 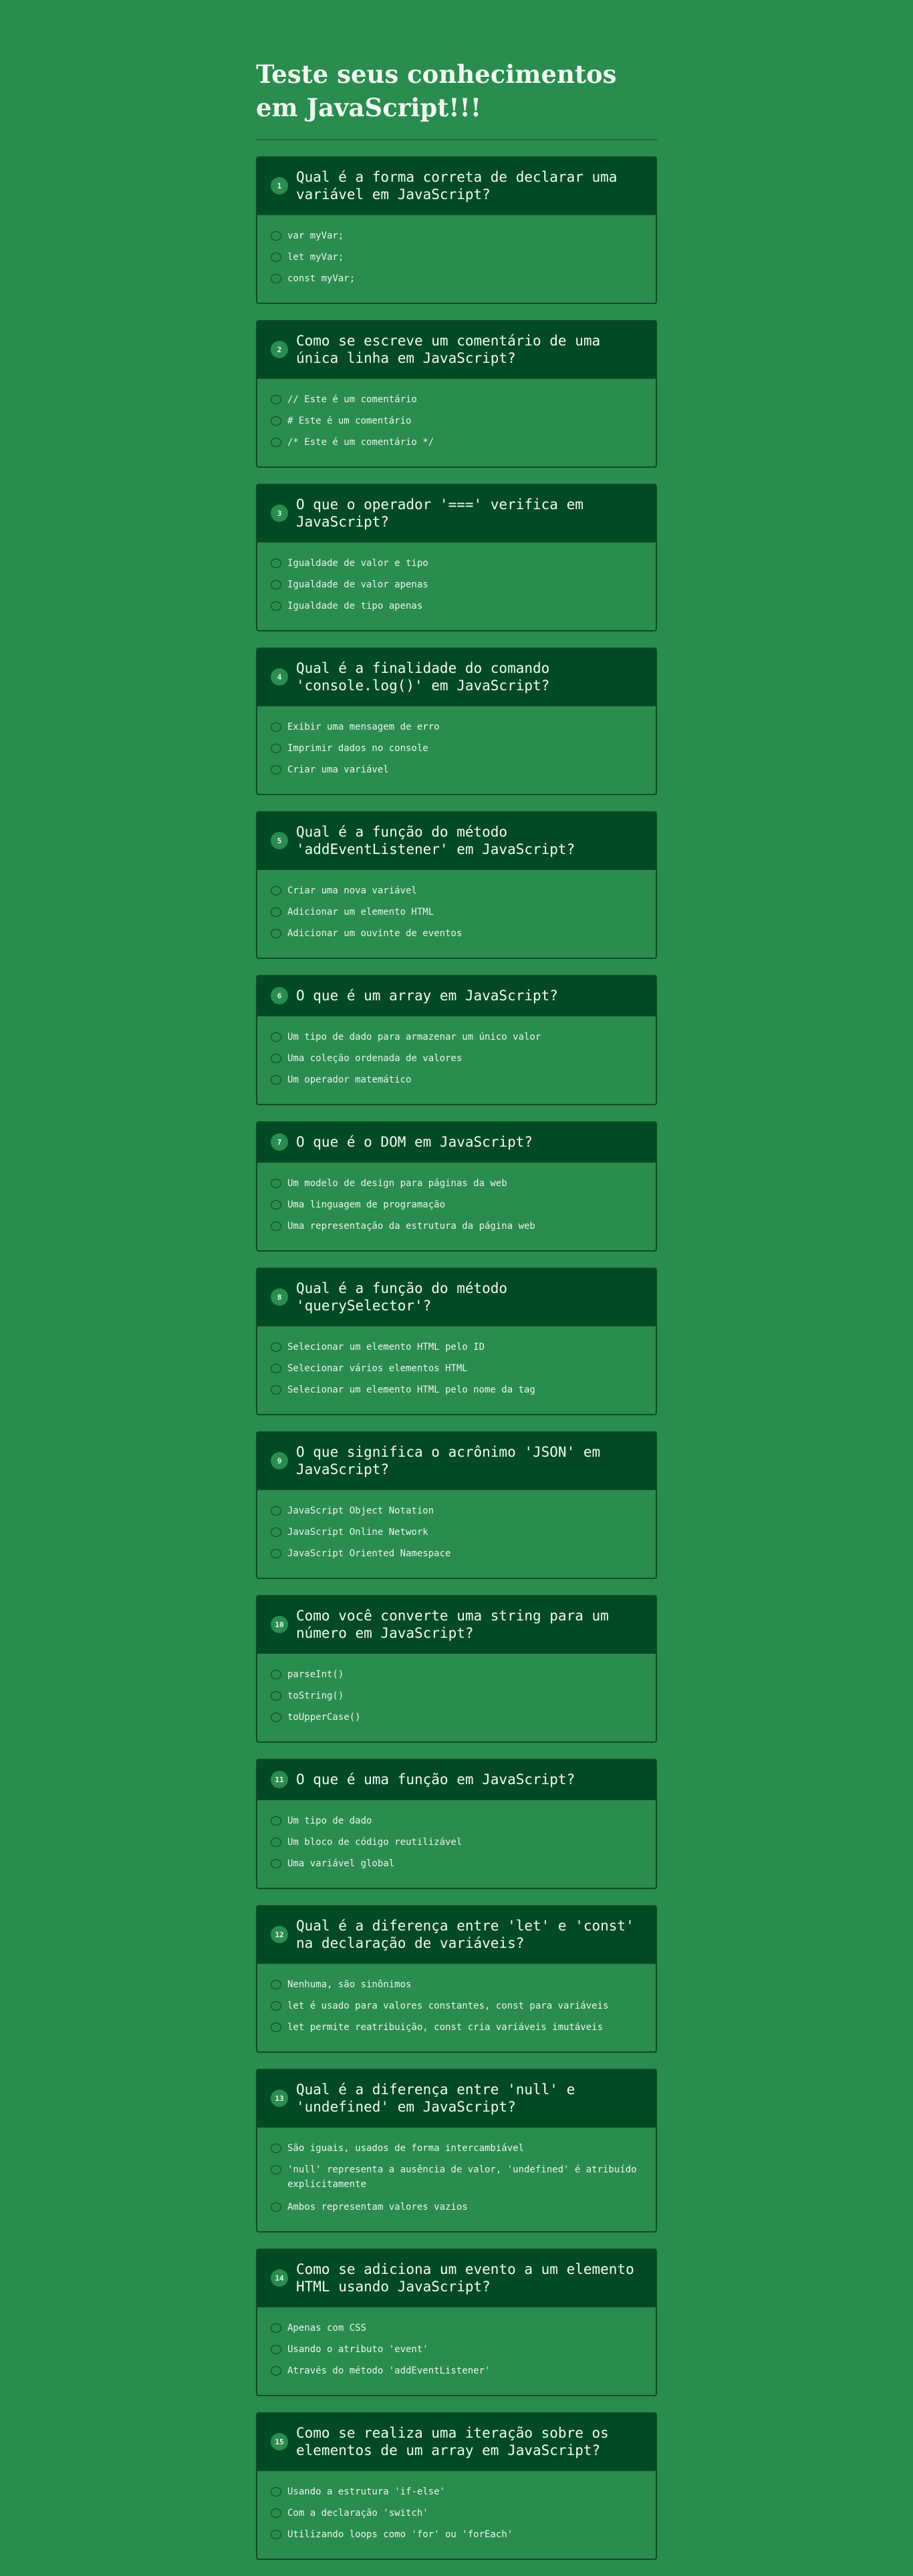 I want to click on question-number-badge: 11, so click(x=279, y=1779).